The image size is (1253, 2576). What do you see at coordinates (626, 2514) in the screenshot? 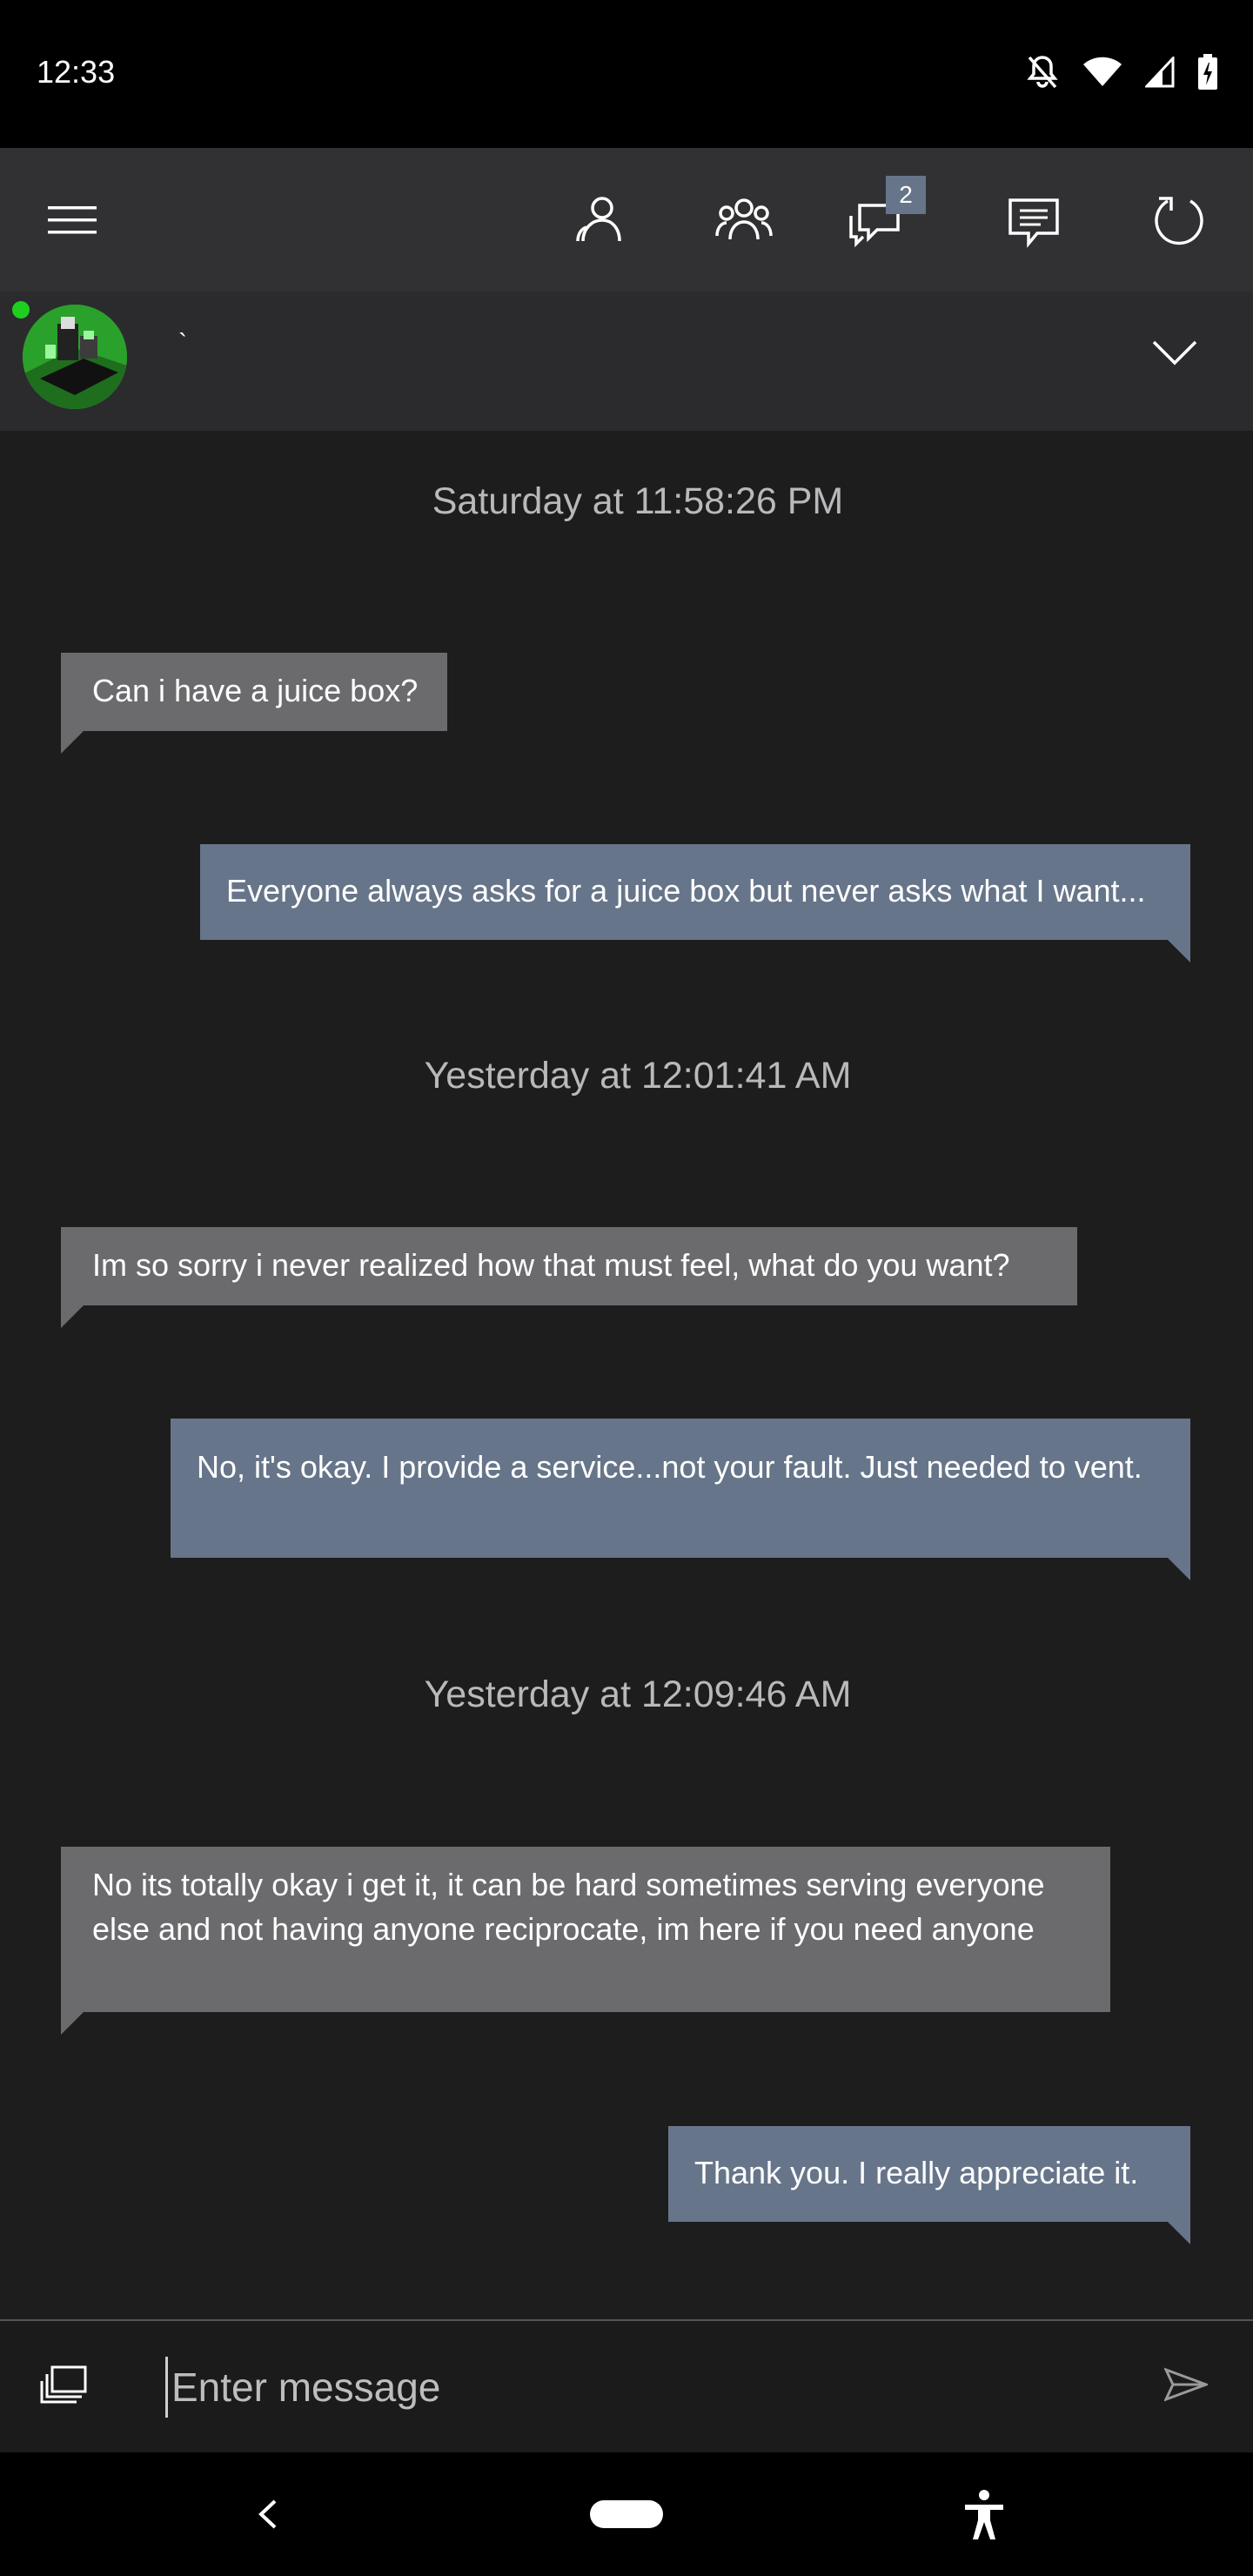
I see `home-button` at bounding box center [626, 2514].